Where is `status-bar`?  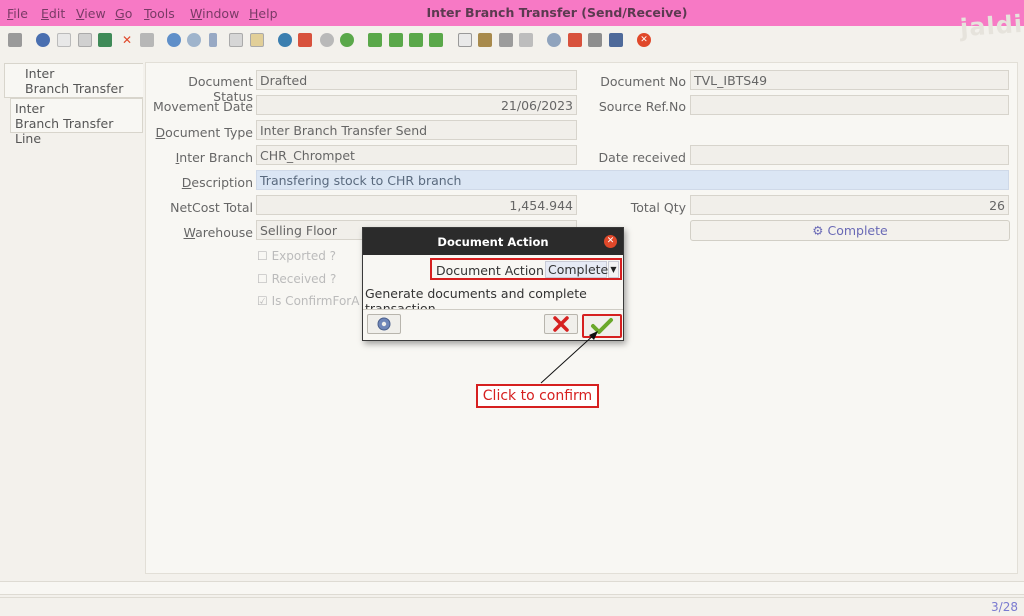 status-bar is located at coordinates (512, 588).